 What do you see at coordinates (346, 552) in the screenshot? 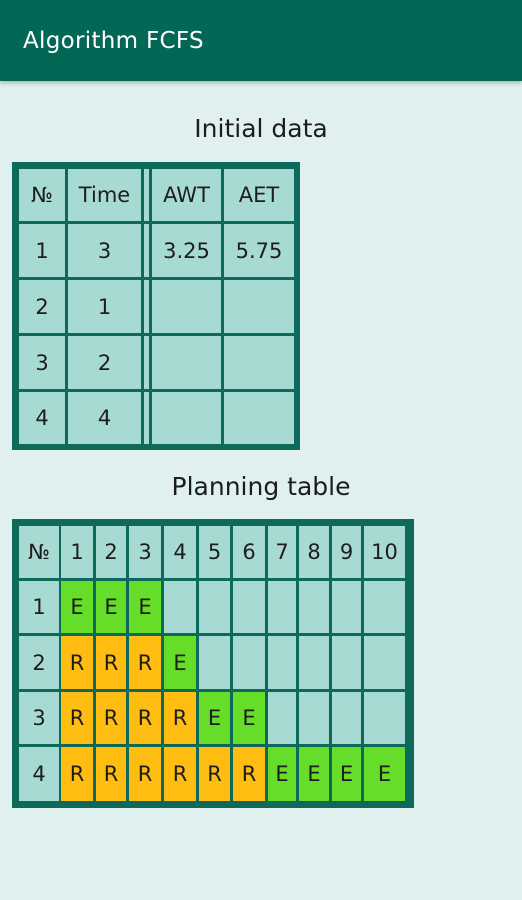
I see `time-header: 9` at bounding box center [346, 552].